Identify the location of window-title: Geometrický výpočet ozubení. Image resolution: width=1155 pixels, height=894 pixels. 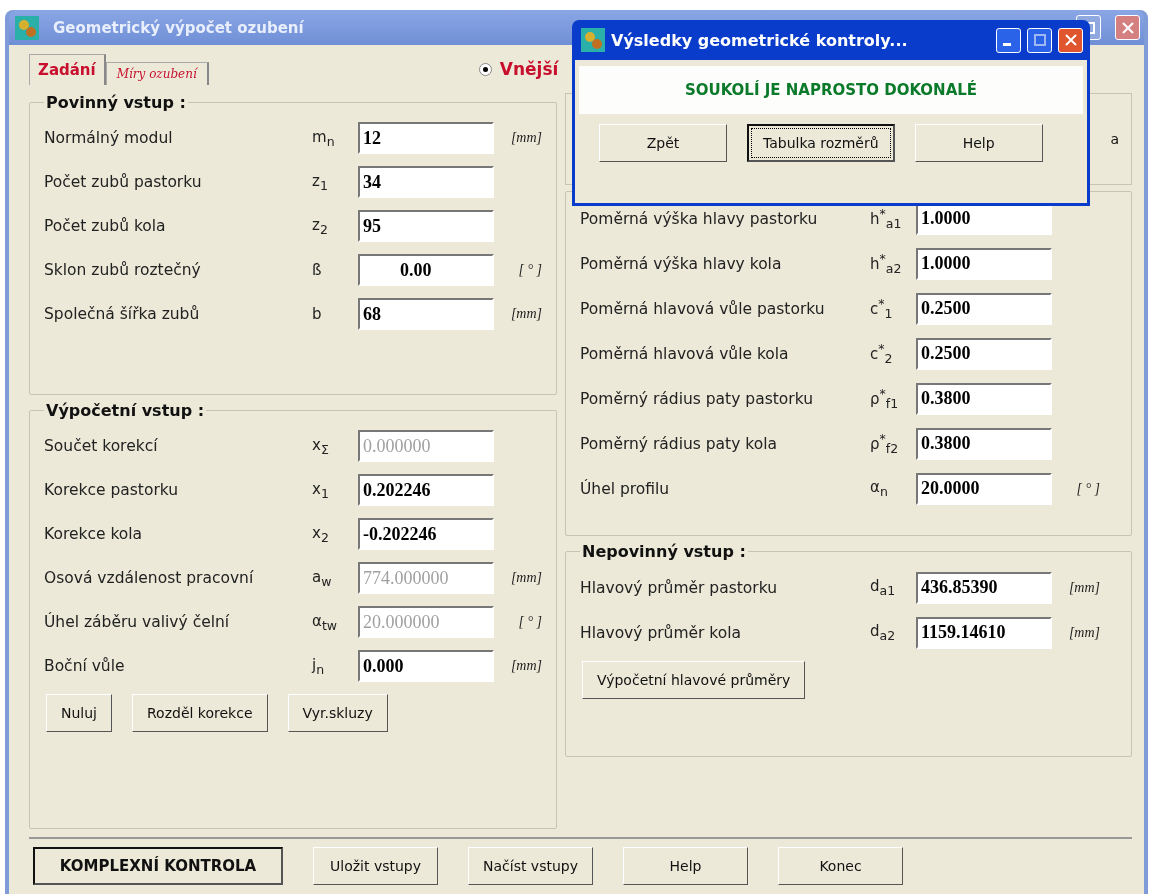
(179, 27).